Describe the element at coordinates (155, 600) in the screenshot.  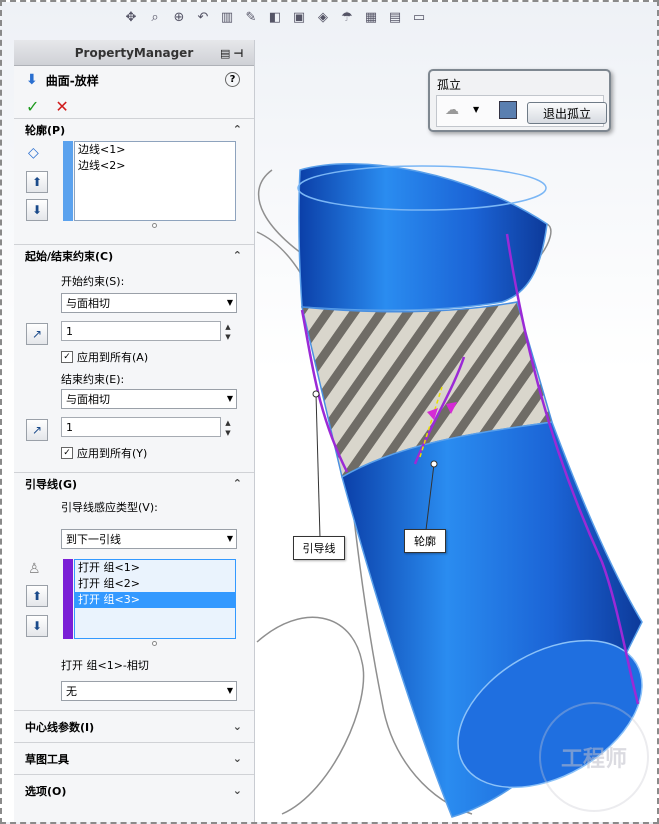
I see `list-item-selected: 打开 组<3>` at that location.